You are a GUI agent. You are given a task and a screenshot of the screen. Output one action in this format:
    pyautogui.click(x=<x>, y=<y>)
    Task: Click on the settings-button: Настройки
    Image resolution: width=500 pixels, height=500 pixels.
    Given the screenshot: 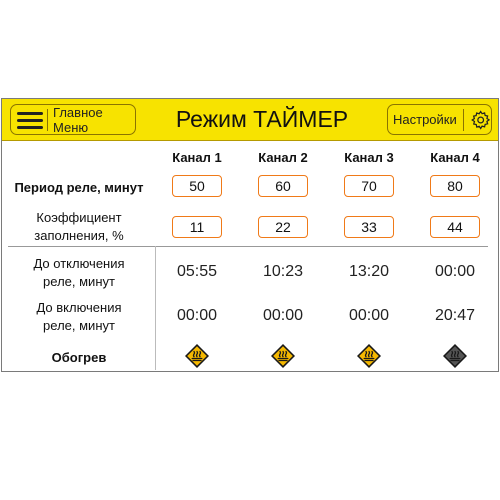 What is the action you would take?
    pyautogui.click(x=439, y=119)
    